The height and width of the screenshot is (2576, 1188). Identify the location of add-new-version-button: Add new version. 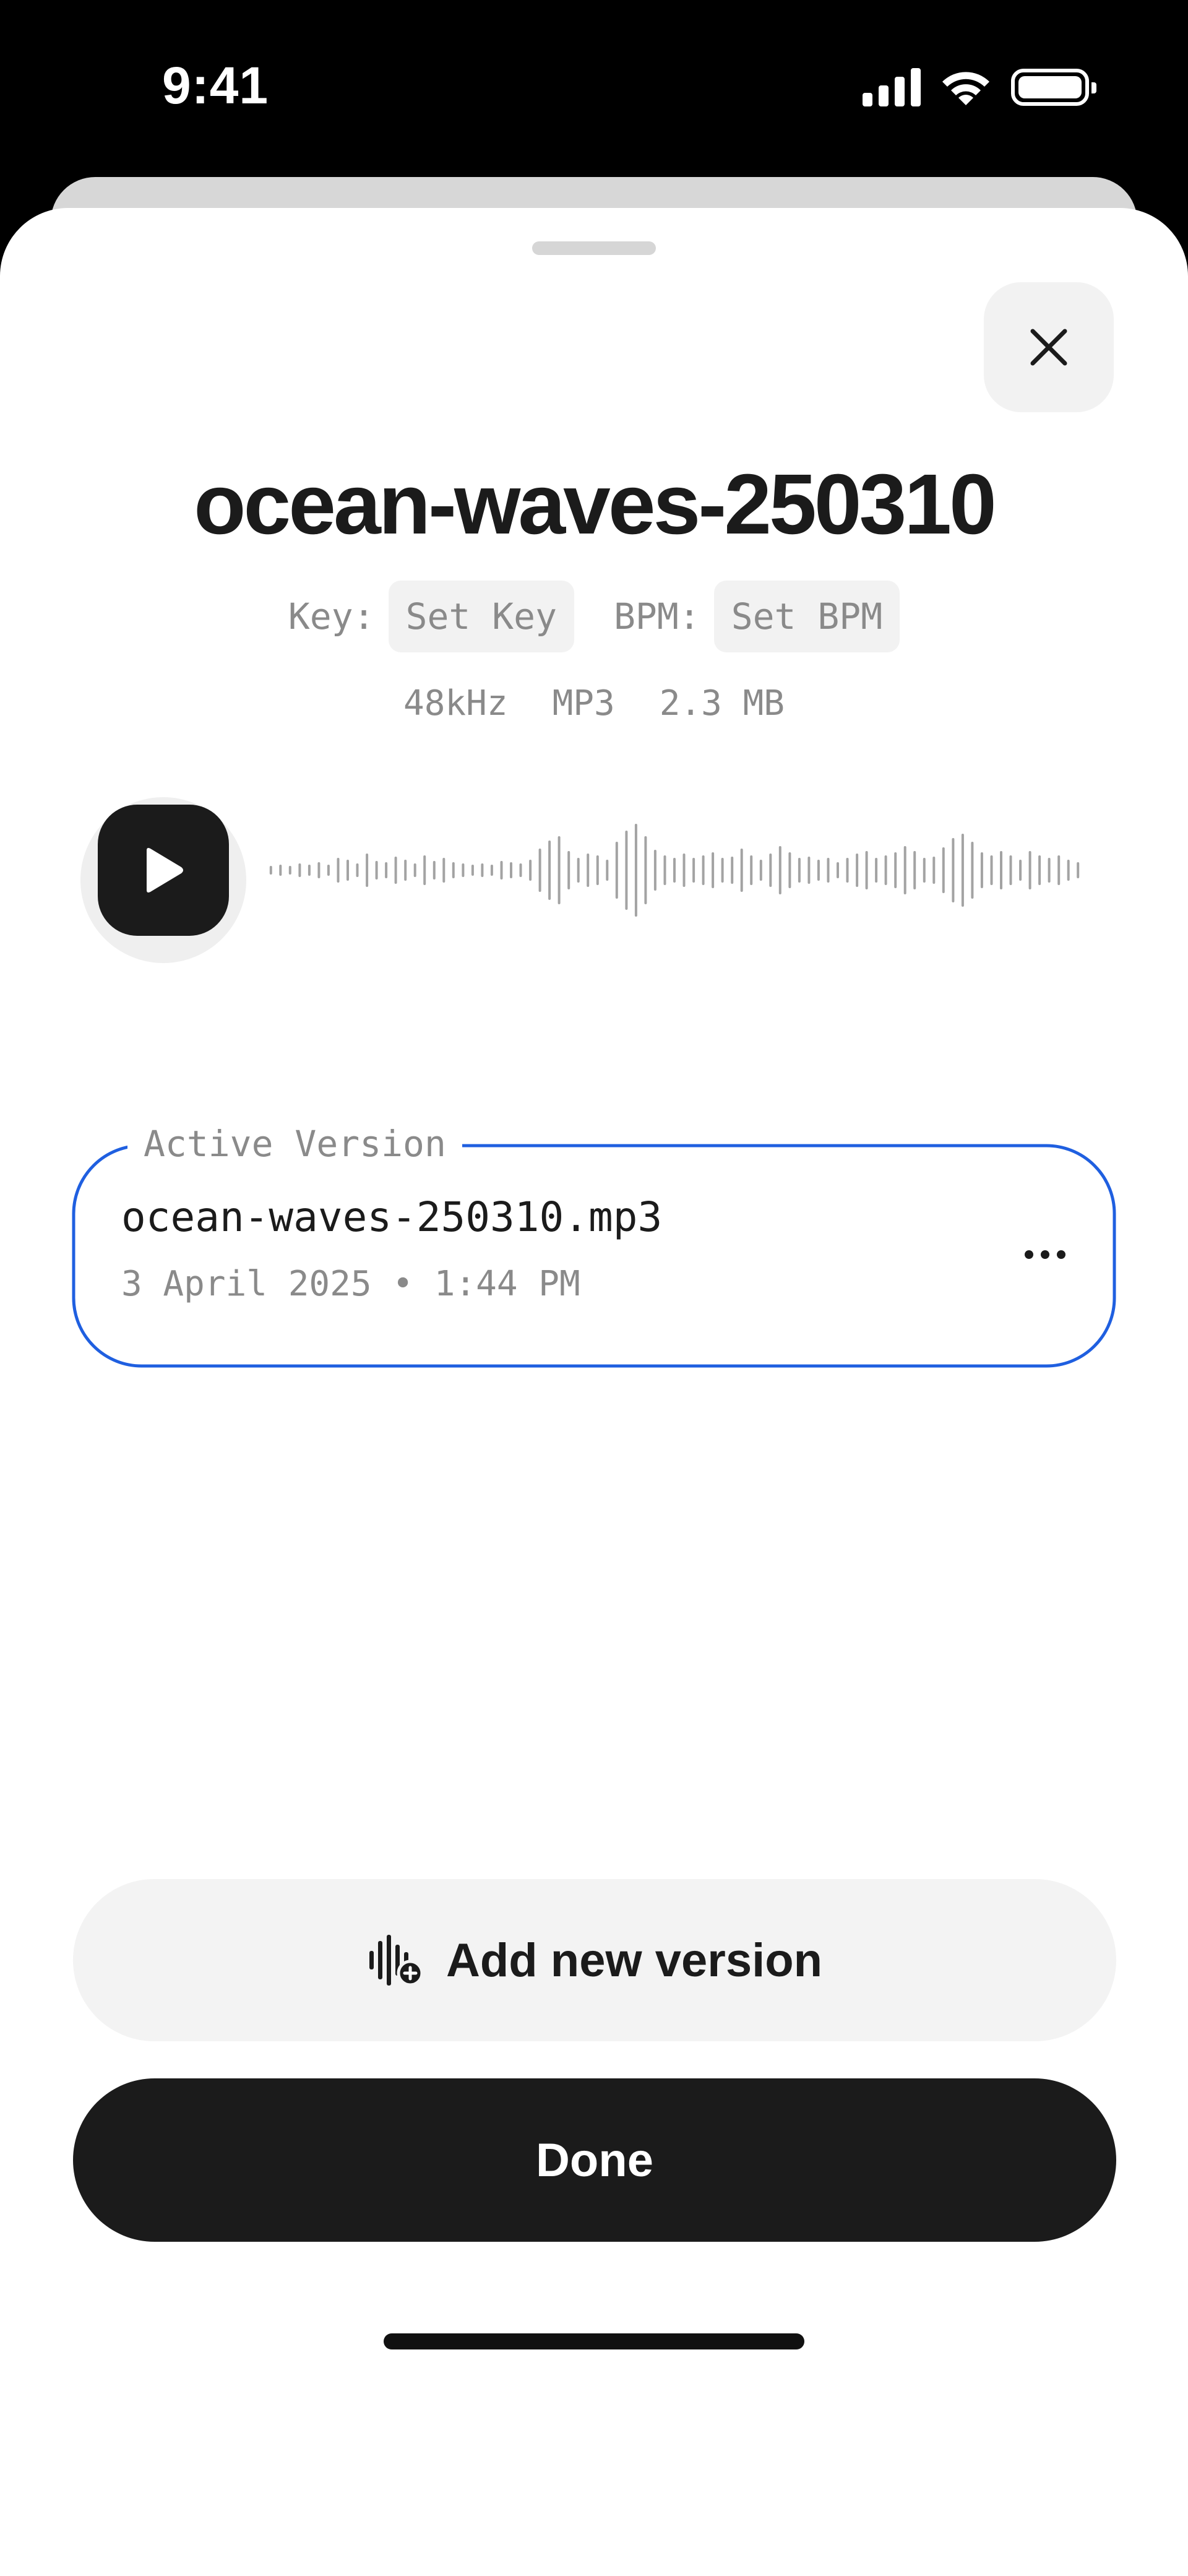
(594, 1960).